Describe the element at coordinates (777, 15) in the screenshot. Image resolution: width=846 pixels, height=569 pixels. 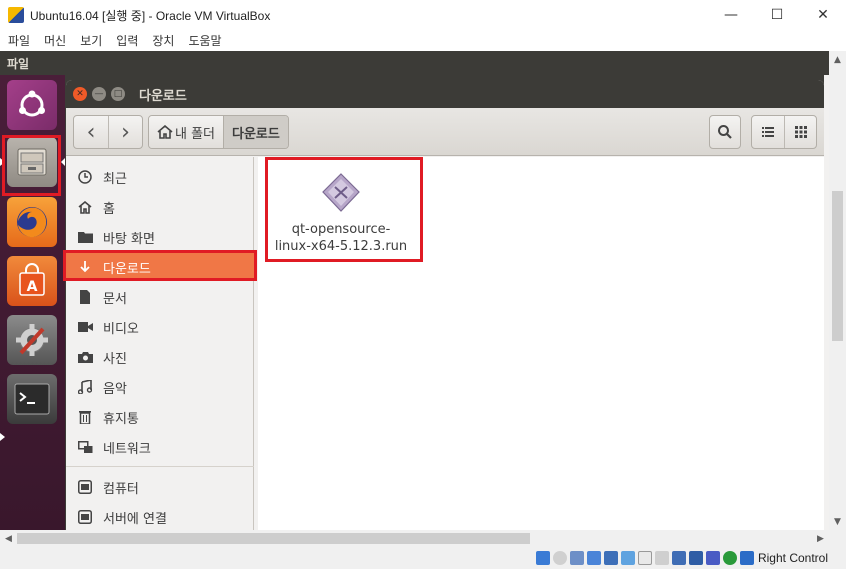
I see `maximize-button: ☐` at that location.